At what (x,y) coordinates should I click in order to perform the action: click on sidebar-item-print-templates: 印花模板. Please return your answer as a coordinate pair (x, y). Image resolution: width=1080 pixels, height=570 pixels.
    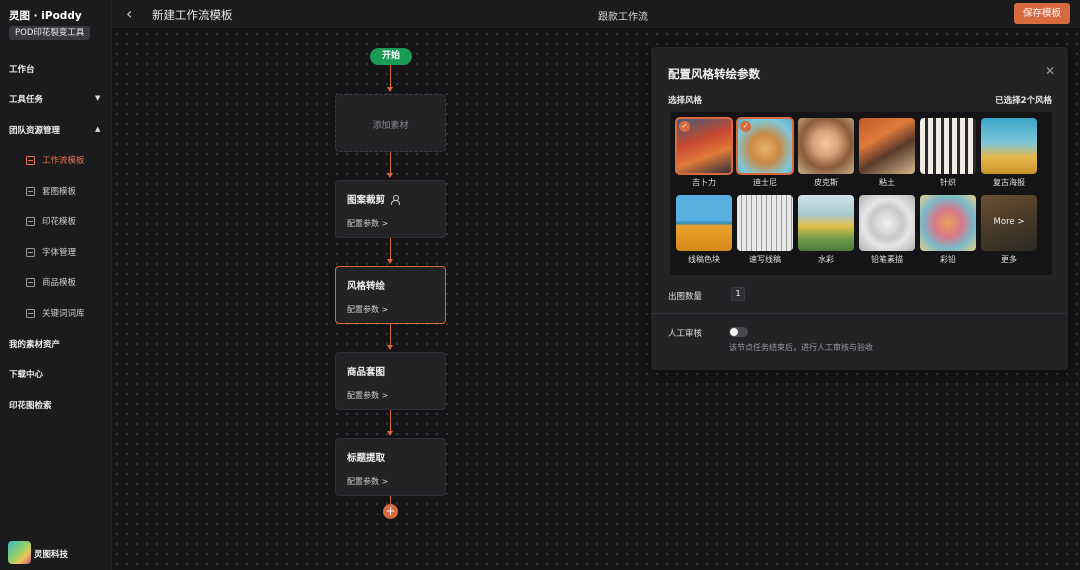
    Looking at the image, I should click on (51, 221).